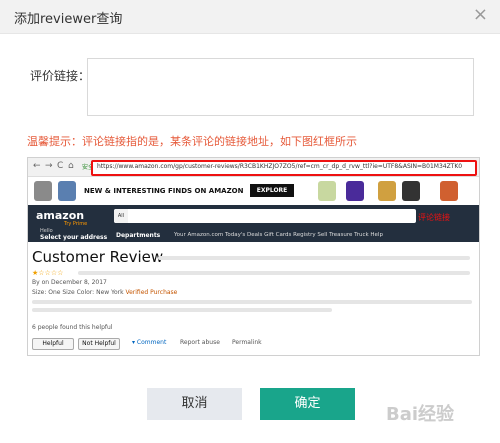 This screenshot has height=443, width=500. Describe the element at coordinates (99, 344) in the screenshot. I see `not-helpful-button: Not Helpful` at that location.